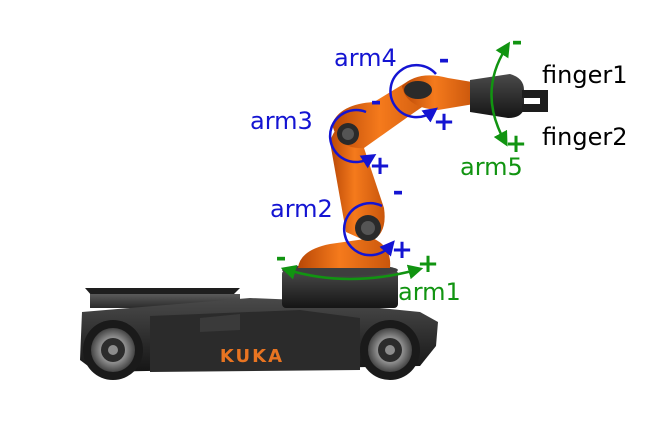 The height and width of the screenshot is (425, 660). I want to click on arm4-plus: +, so click(444, 122).